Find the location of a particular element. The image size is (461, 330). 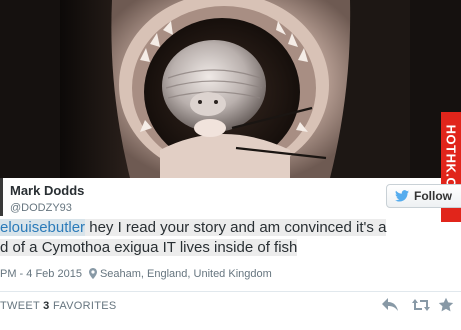

tweet-location: Seaham, England, United Kingdom is located at coordinates (186, 274).